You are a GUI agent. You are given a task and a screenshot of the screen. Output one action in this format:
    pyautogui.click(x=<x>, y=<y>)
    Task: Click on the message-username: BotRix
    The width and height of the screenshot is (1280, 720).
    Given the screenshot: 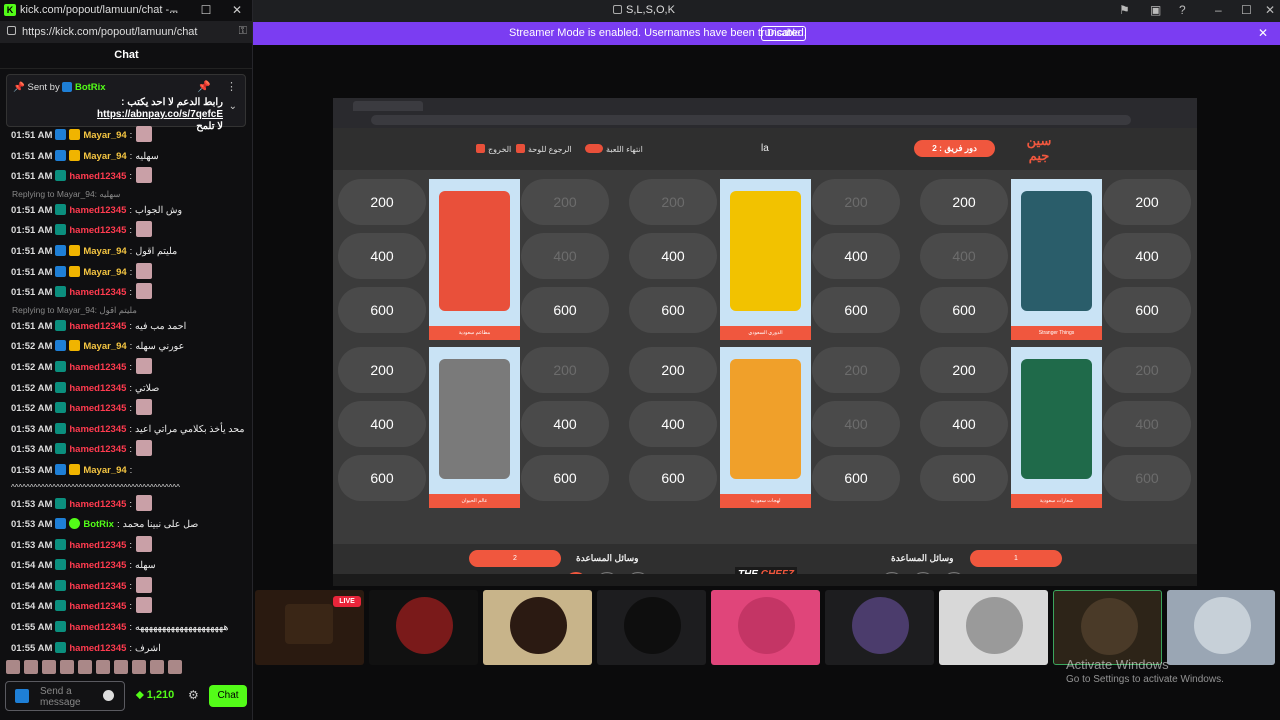 What is the action you would take?
    pyautogui.click(x=98, y=524)
    